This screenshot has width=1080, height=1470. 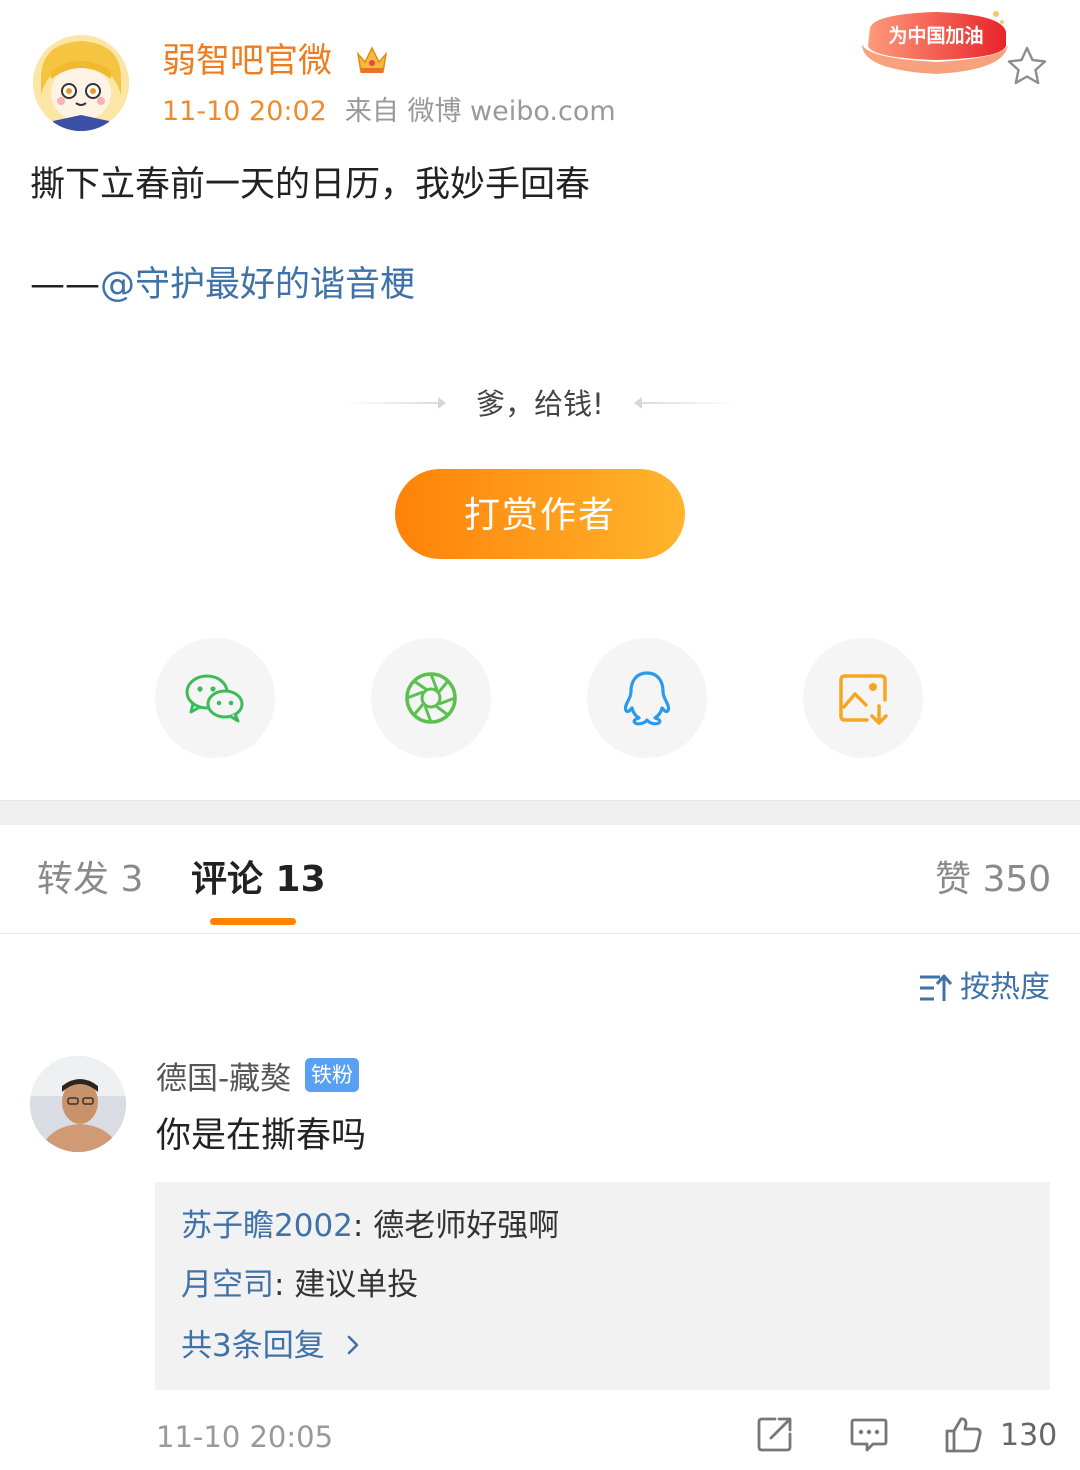 I want to click on sort-icon, so click(x=936, y=987).